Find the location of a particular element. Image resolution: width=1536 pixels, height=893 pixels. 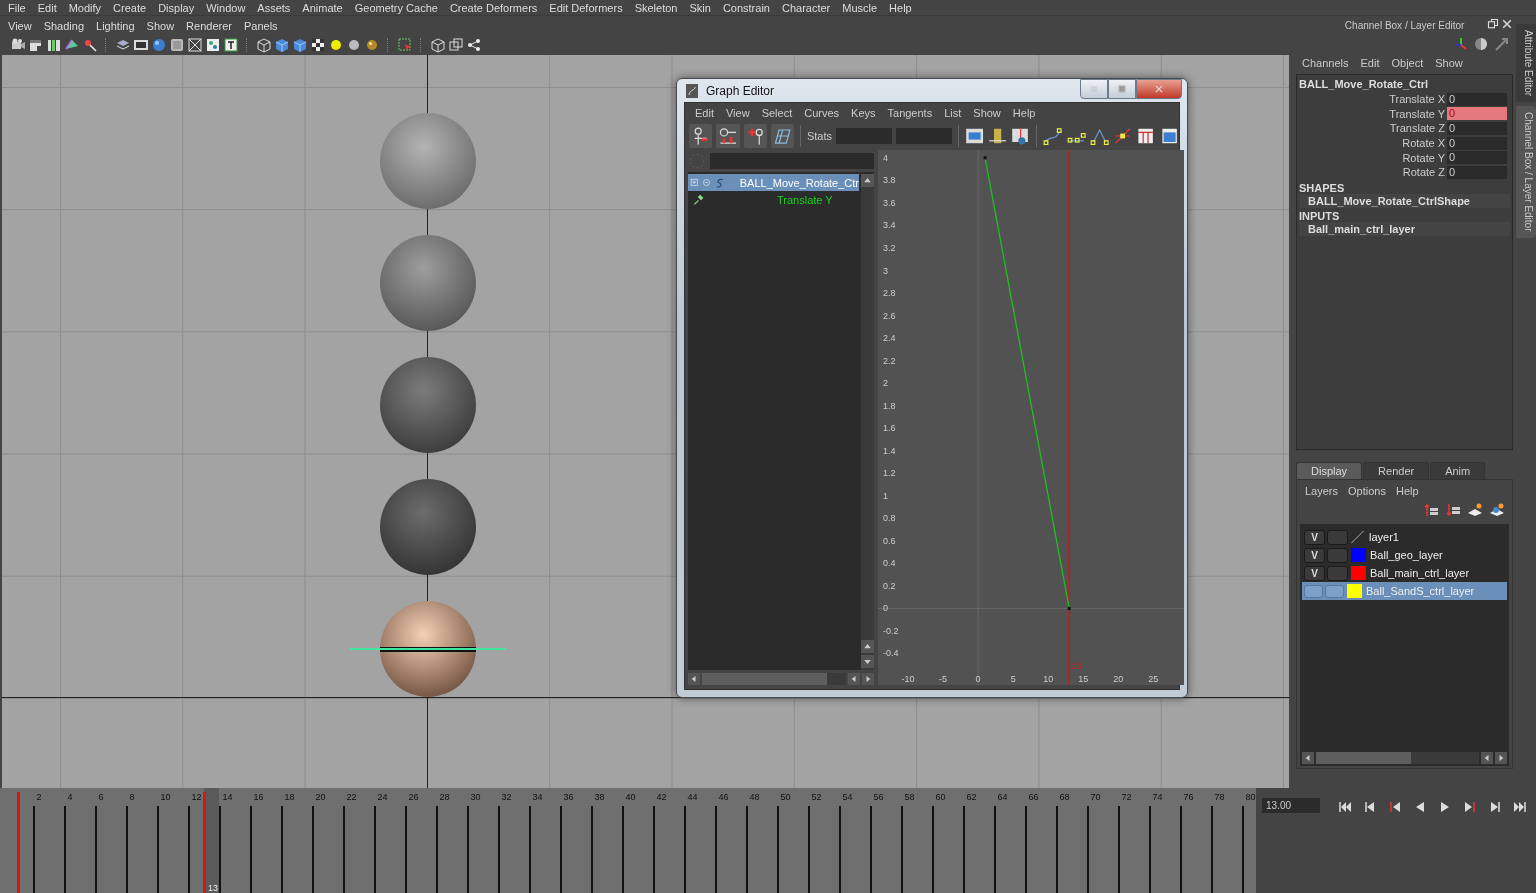

menu-item: Assets is located at coordinates (274, 7).